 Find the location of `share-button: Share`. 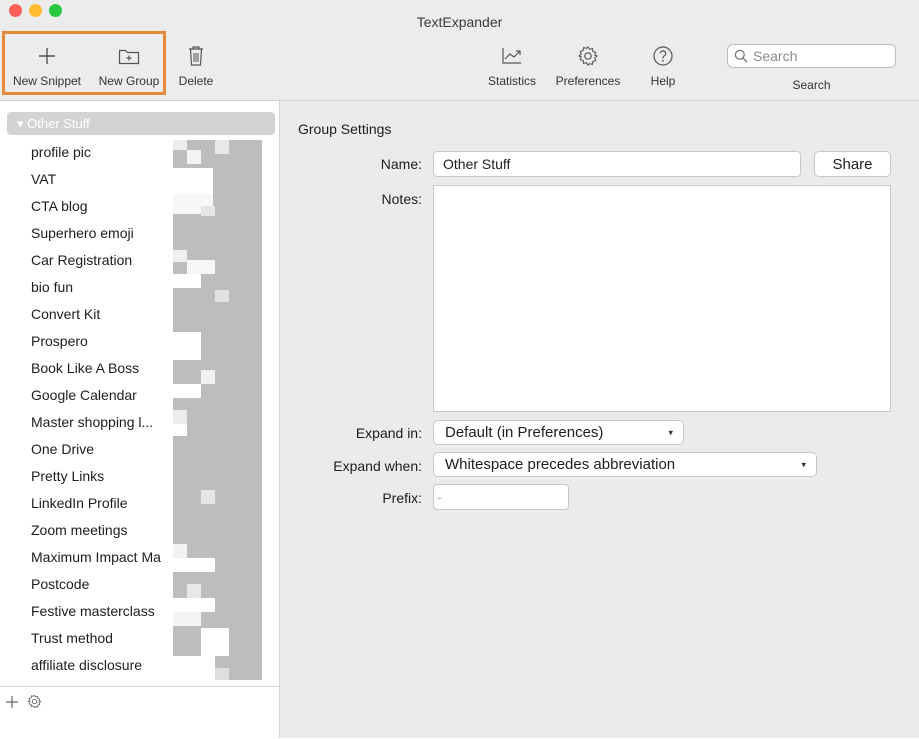

share-button: Share is located at coordinates (852, 164).